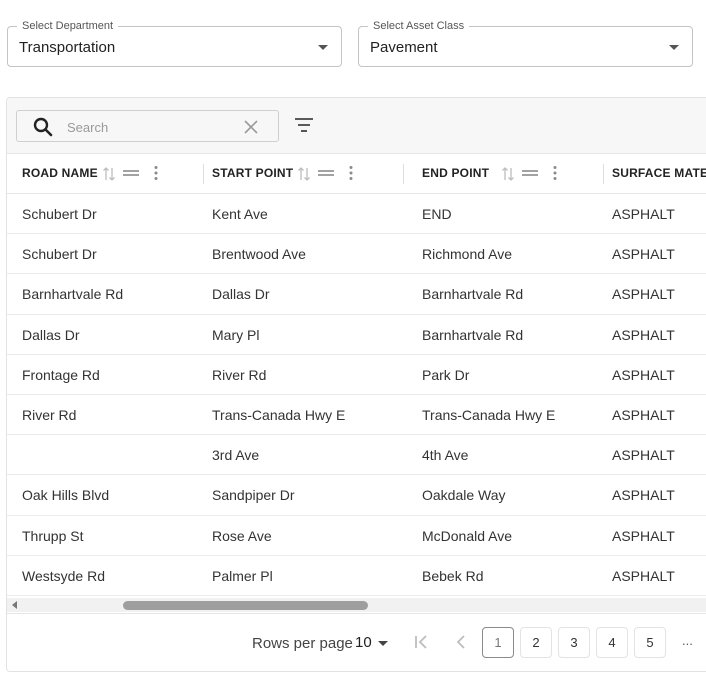 The height and width of the screenshot is (673, 706). What do you see at coordinates (245, 605) in the screenshot?
I see `scrollbar-thumb` at bounding box center [245, 605].